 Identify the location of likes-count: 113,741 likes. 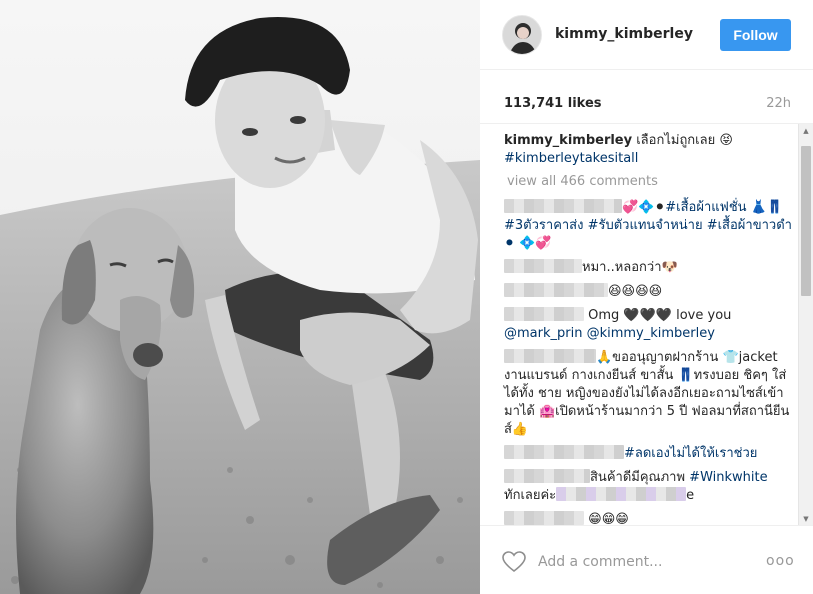
(553, 103).